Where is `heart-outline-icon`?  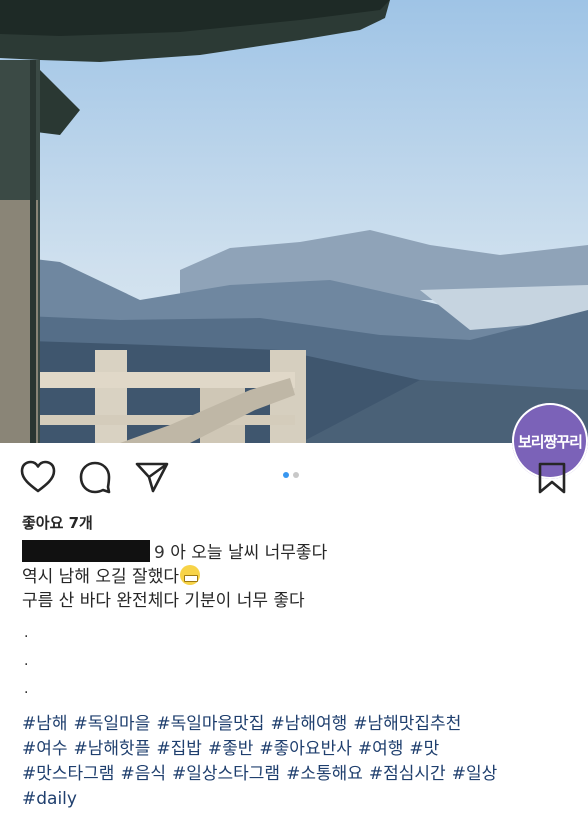
heart-outline-icon is located at coordinates (38, 477).